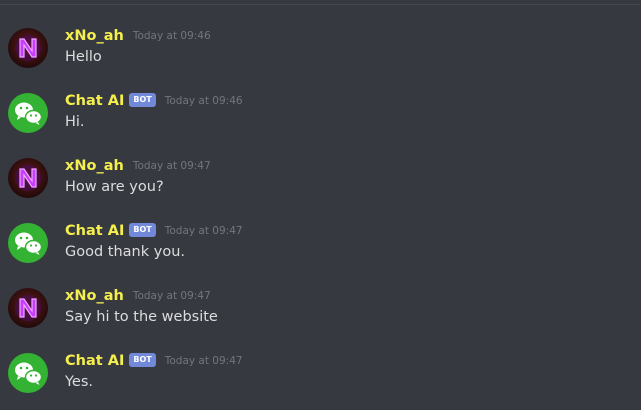  Describe the element at coordinates (125, 252) in the screenshot. I see `message-content: Good thank you.` at that location.